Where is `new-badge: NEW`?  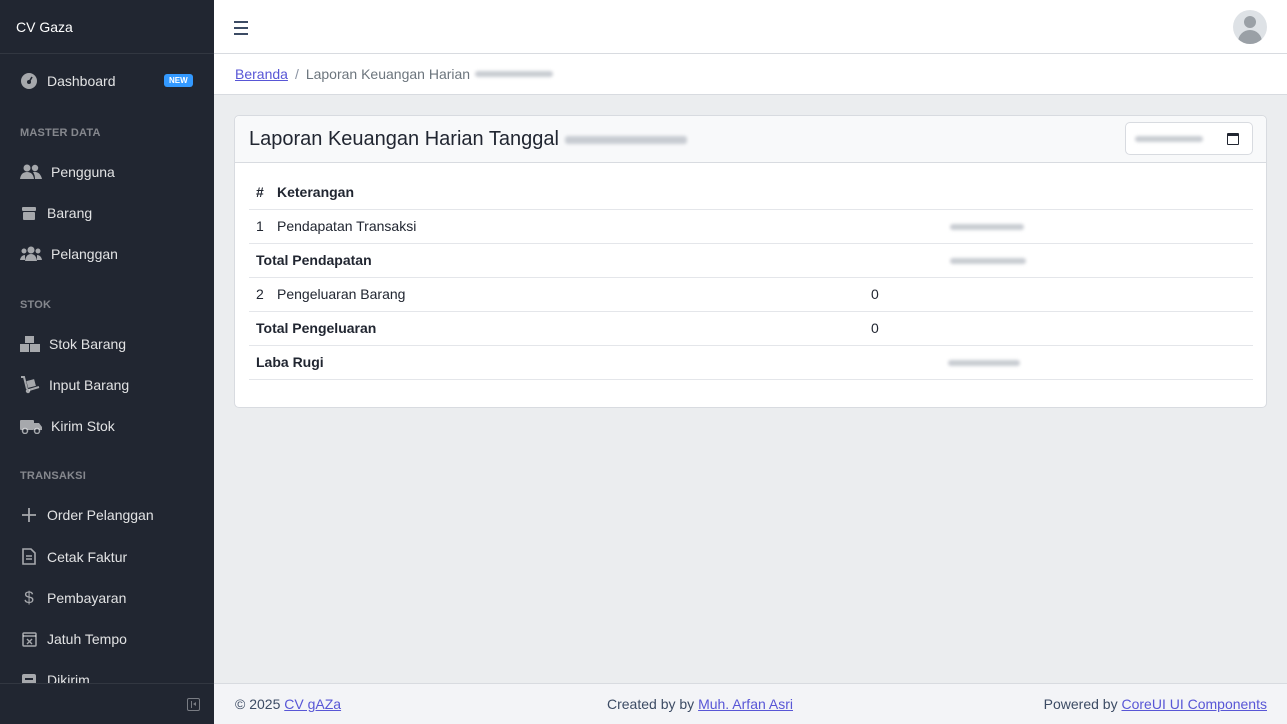 new-badge: NEW is located at coordinates (178, 80).